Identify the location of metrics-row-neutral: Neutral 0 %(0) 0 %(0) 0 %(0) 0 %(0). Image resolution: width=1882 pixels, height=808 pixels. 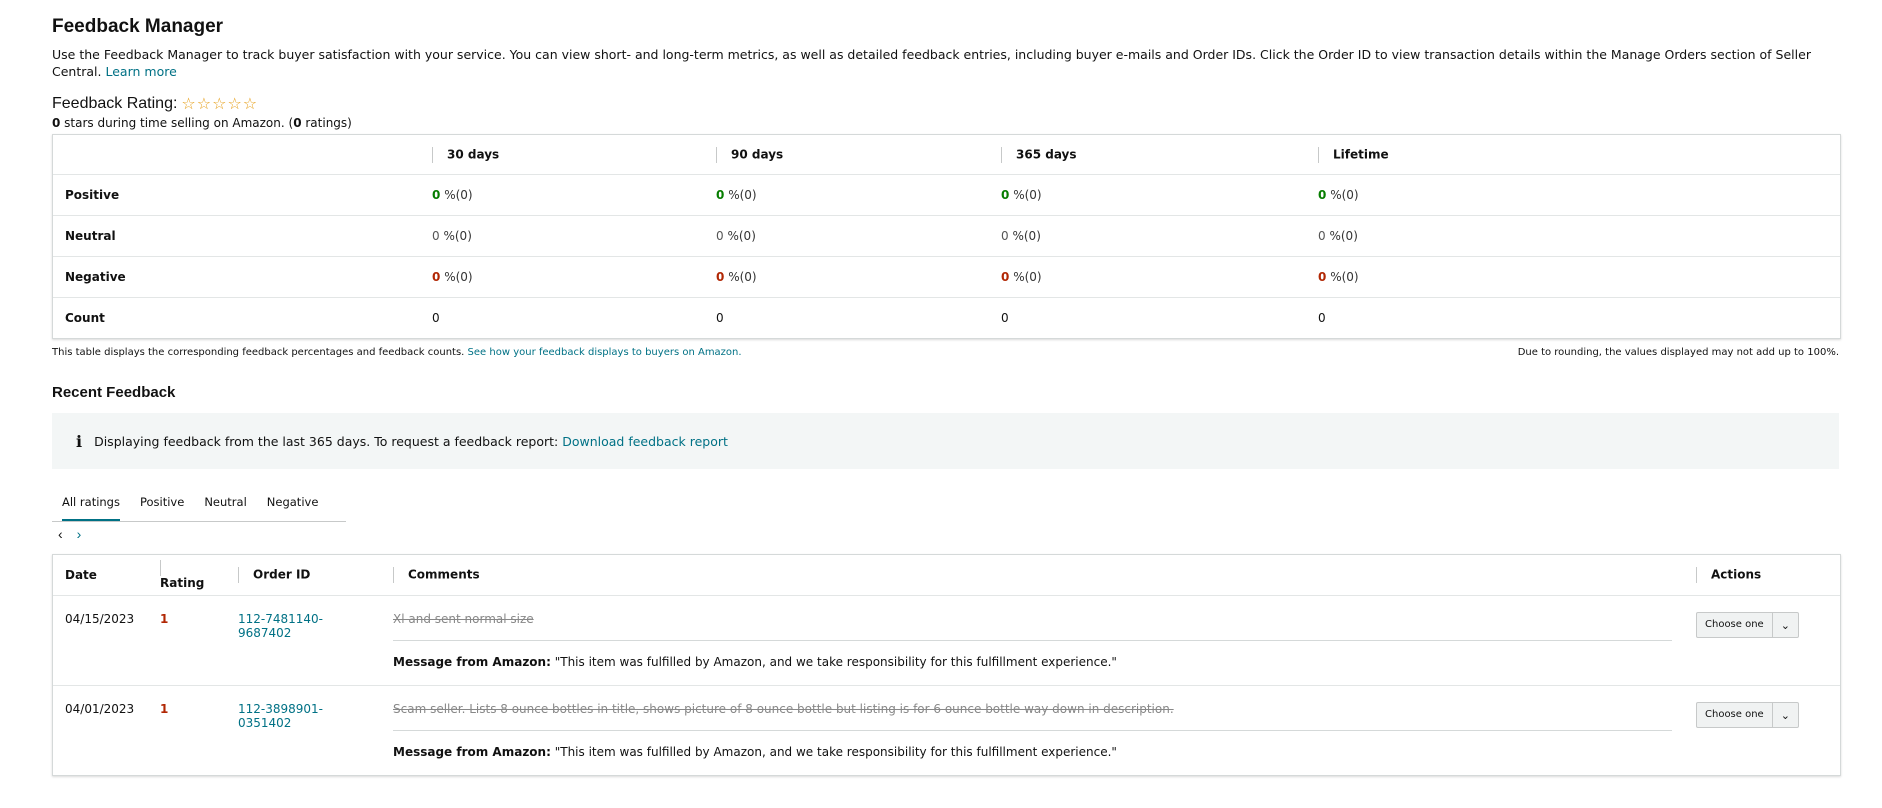
(946, 236).